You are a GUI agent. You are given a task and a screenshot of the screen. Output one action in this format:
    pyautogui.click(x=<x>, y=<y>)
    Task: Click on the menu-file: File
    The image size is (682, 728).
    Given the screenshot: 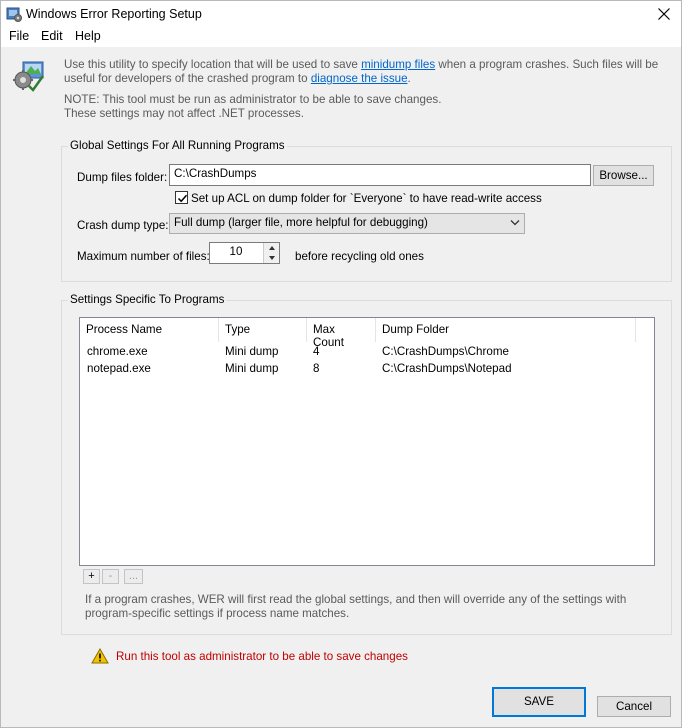 What is the action you would take?
    pyautogui.click(x=19, y=36)
    